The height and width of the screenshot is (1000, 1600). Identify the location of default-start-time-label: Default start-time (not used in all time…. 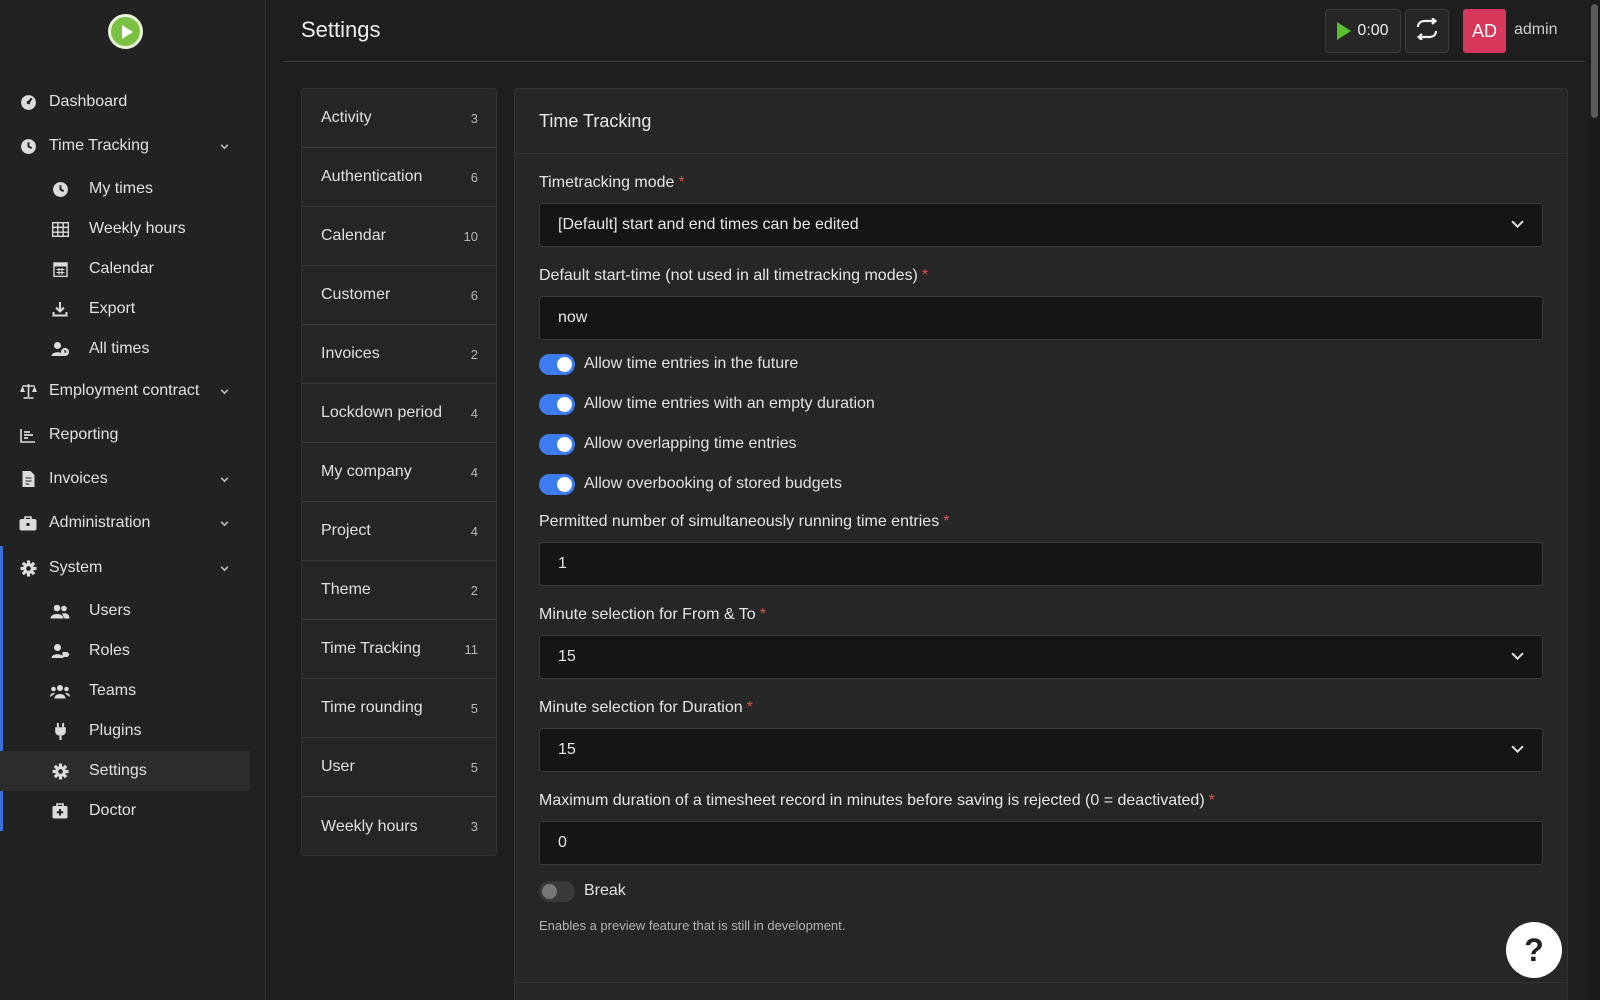
(733, 276).